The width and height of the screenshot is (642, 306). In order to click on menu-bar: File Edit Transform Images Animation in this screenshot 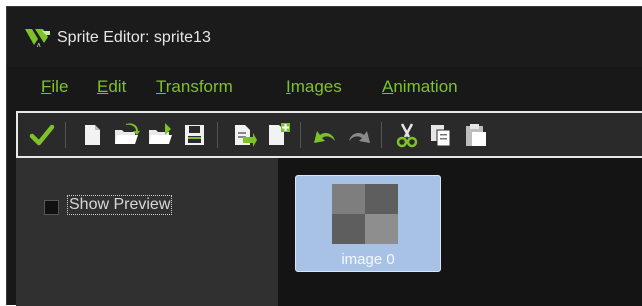, I will do `click(324, 88)`.